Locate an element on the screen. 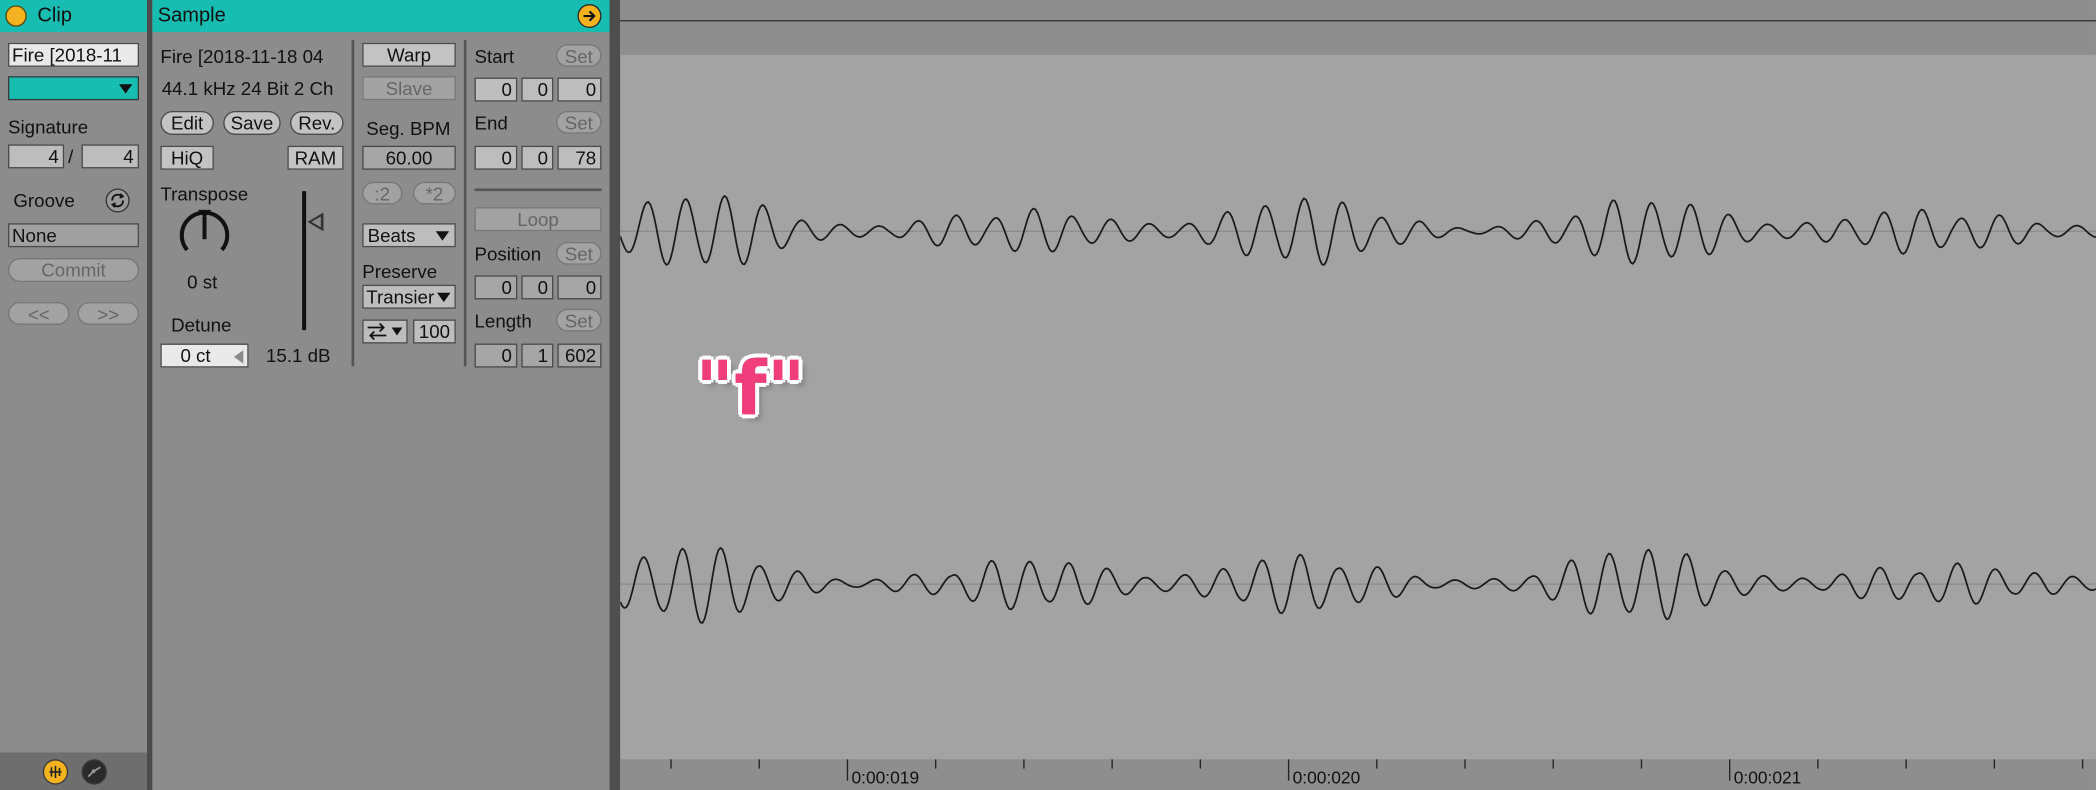  preserve-value: Transier is located at coordinates (400, 297).